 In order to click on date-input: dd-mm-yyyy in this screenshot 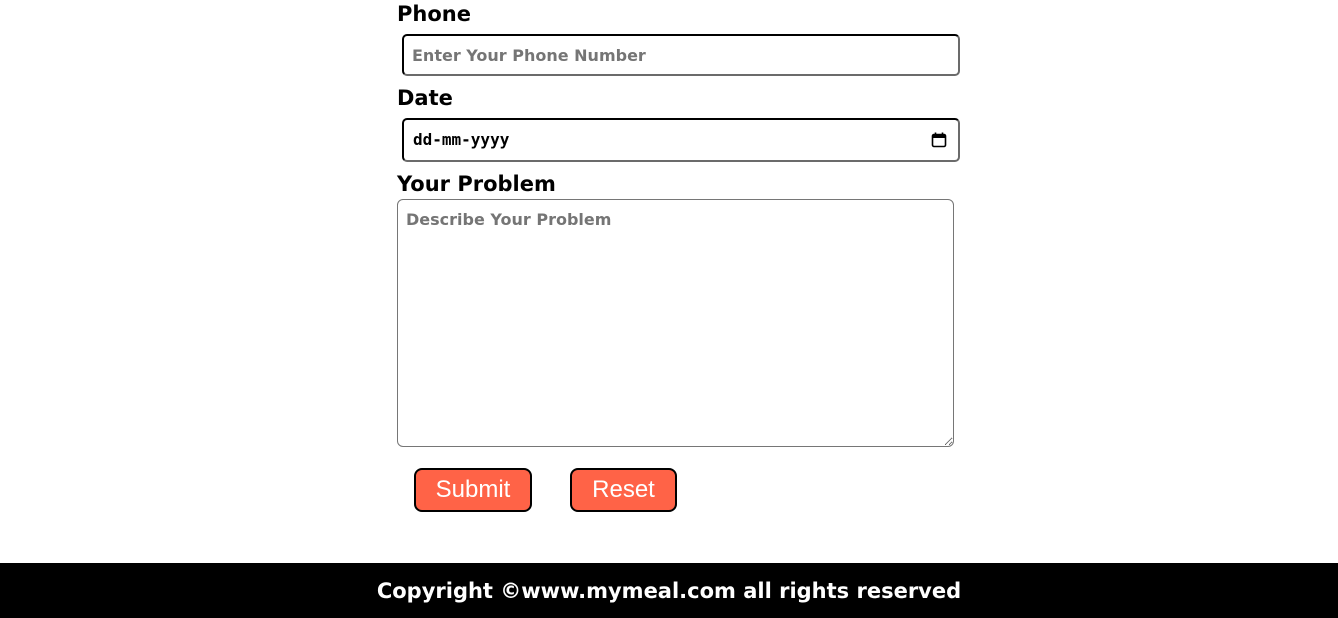, I will do `click(681, 140)`.